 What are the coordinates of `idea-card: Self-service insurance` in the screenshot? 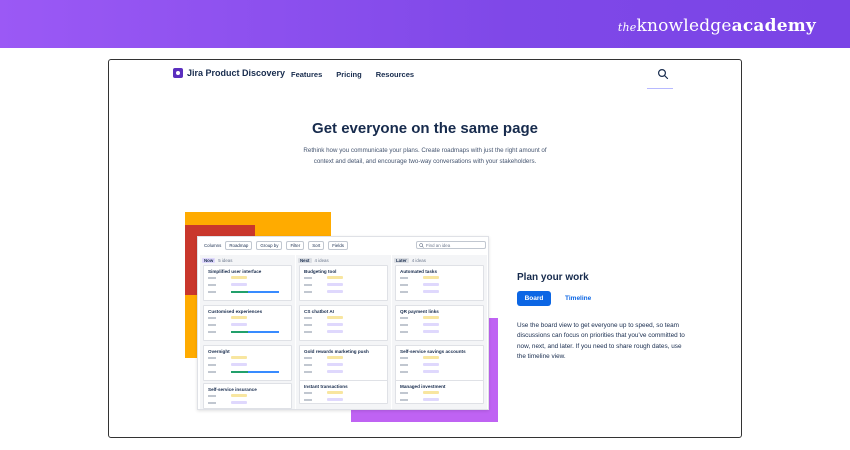 It's located at (247, 396).